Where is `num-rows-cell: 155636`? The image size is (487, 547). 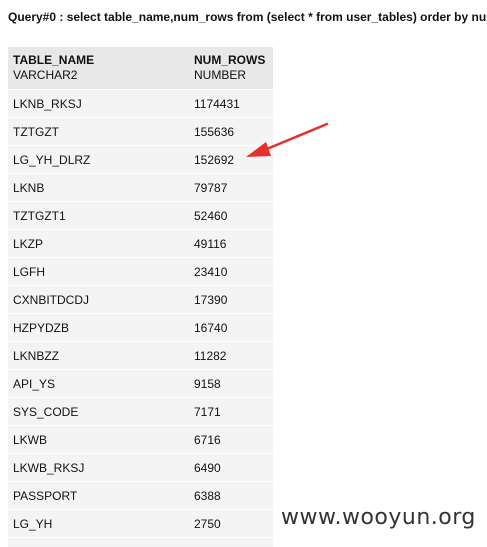
num-rows-cell: 155636 is located at coordinates (231, 131).